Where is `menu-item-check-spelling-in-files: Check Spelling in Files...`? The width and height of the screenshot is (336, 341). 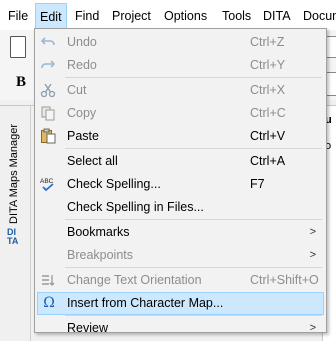 menu-item-check-spelling-in-files: Check Spelling in Files... is located at coordinates (180, 207).